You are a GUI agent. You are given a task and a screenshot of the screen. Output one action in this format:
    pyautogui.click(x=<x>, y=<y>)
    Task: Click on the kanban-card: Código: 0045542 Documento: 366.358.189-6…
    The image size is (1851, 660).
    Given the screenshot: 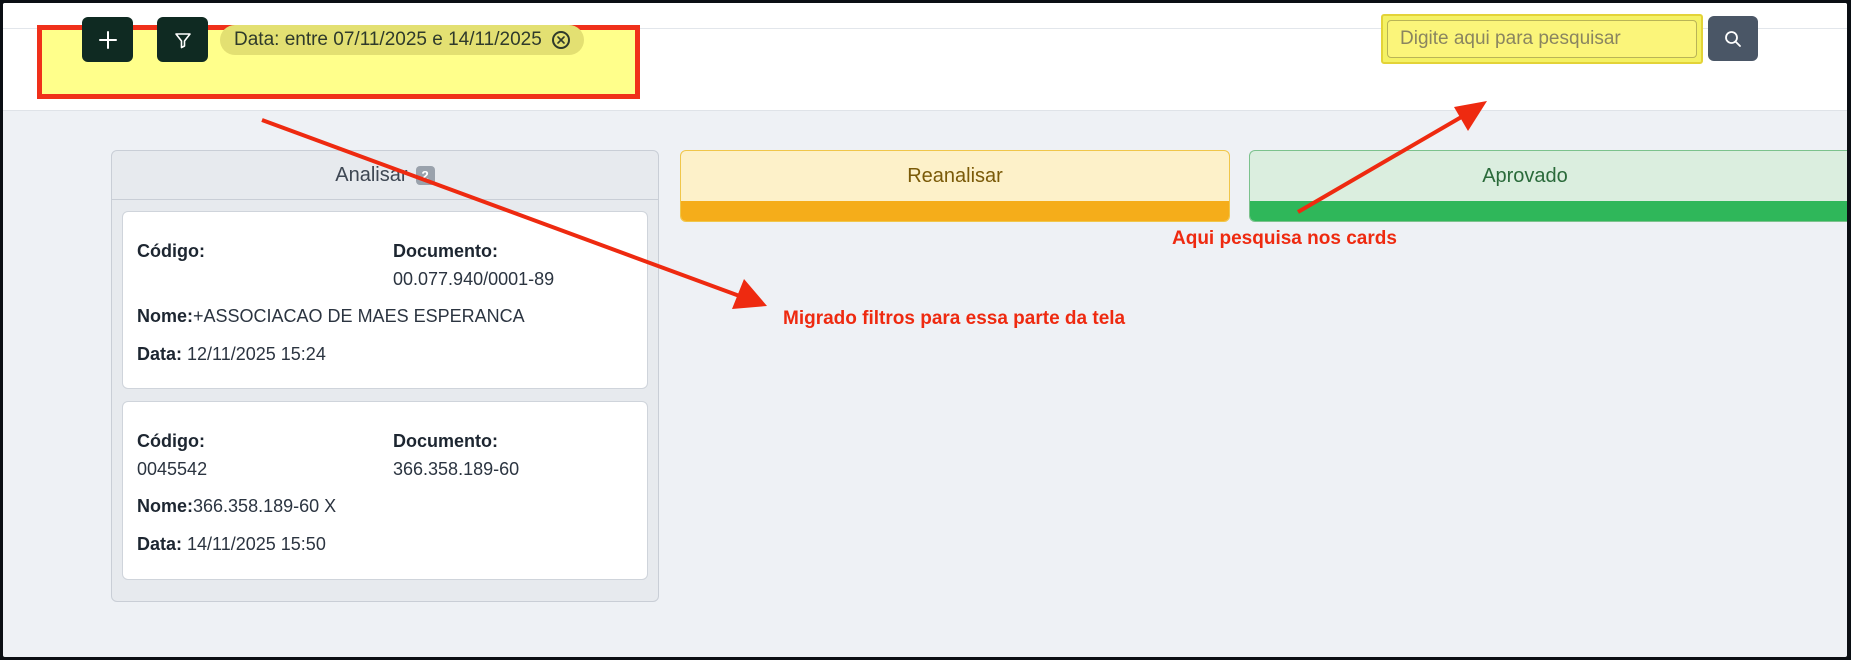 What is the action you would take?
    pyautogui.click(x=385, y=490)
    